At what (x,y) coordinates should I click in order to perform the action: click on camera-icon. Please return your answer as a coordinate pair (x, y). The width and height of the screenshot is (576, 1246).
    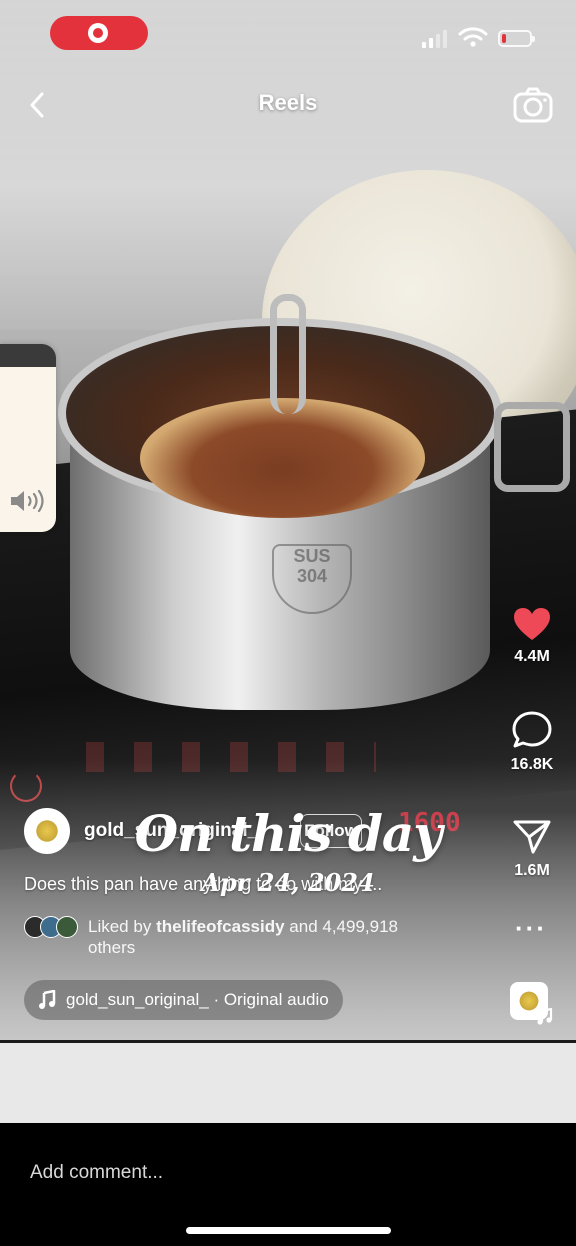
    Looking at the image, I should click on (533, 105).